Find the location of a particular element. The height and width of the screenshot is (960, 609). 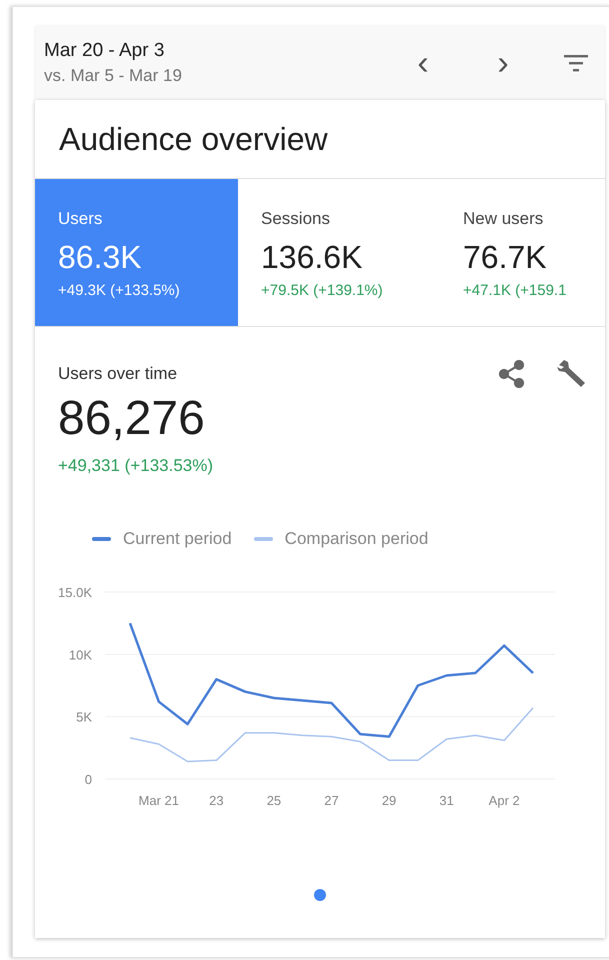

comparison-range: vs. Mar 5 - Mar 19 is located at coordinates (113, 76).